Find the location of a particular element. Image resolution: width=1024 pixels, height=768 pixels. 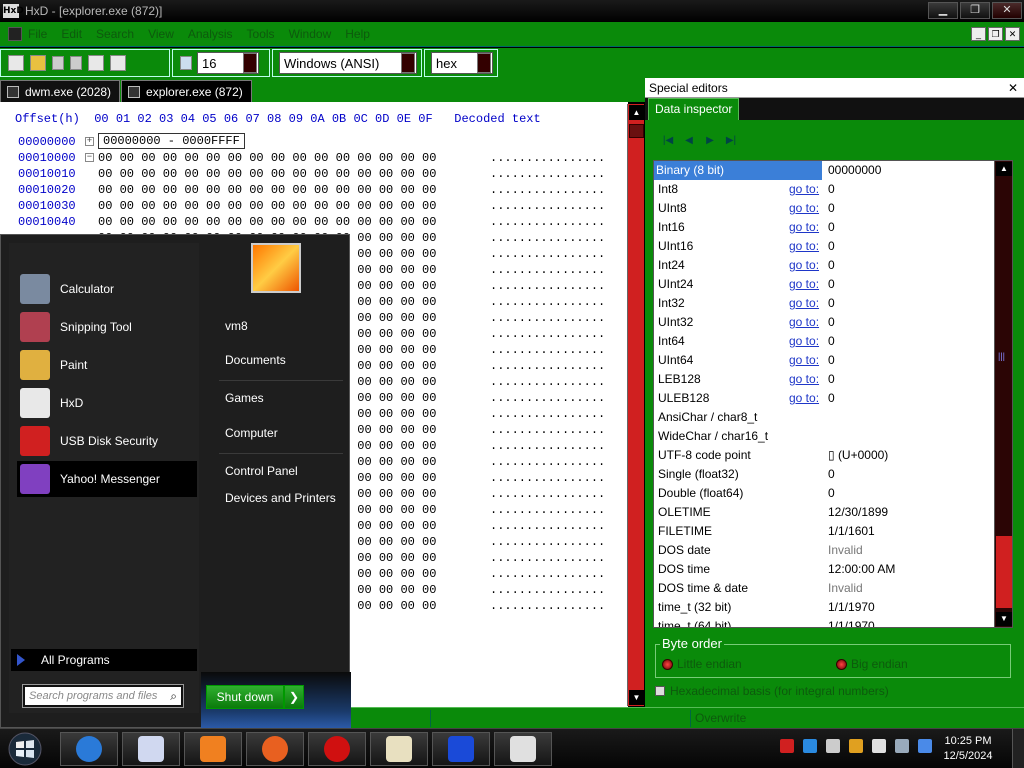

scroll-down-icon: ▼ is located at coordinates (1004, 619).